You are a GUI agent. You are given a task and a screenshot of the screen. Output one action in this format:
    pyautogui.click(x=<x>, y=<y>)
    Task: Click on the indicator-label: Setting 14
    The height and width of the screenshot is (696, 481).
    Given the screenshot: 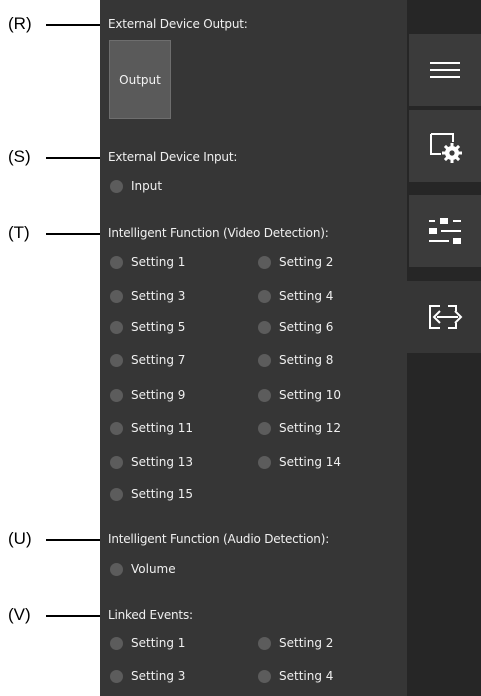 What is the action you would take?
    pyautogui.click(x=310, y=462)
    